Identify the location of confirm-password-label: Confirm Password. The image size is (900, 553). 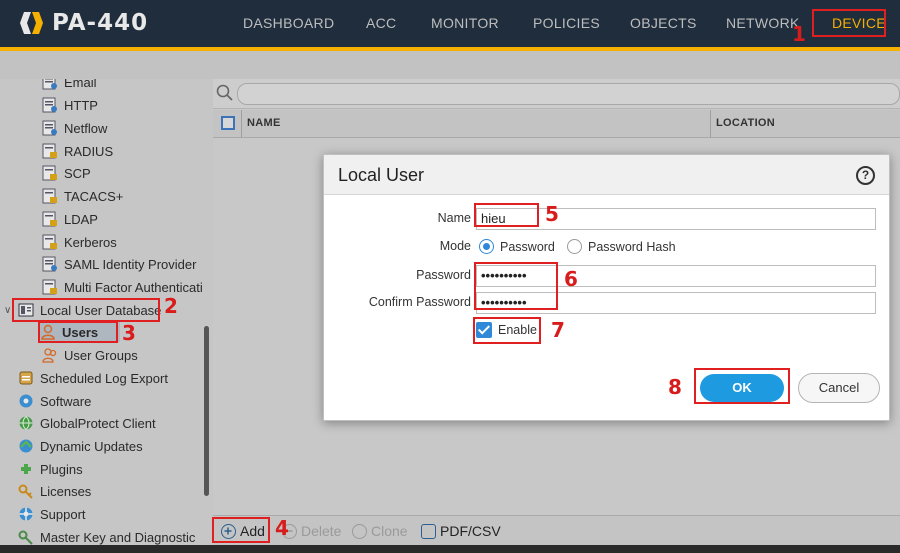
(419, 302).